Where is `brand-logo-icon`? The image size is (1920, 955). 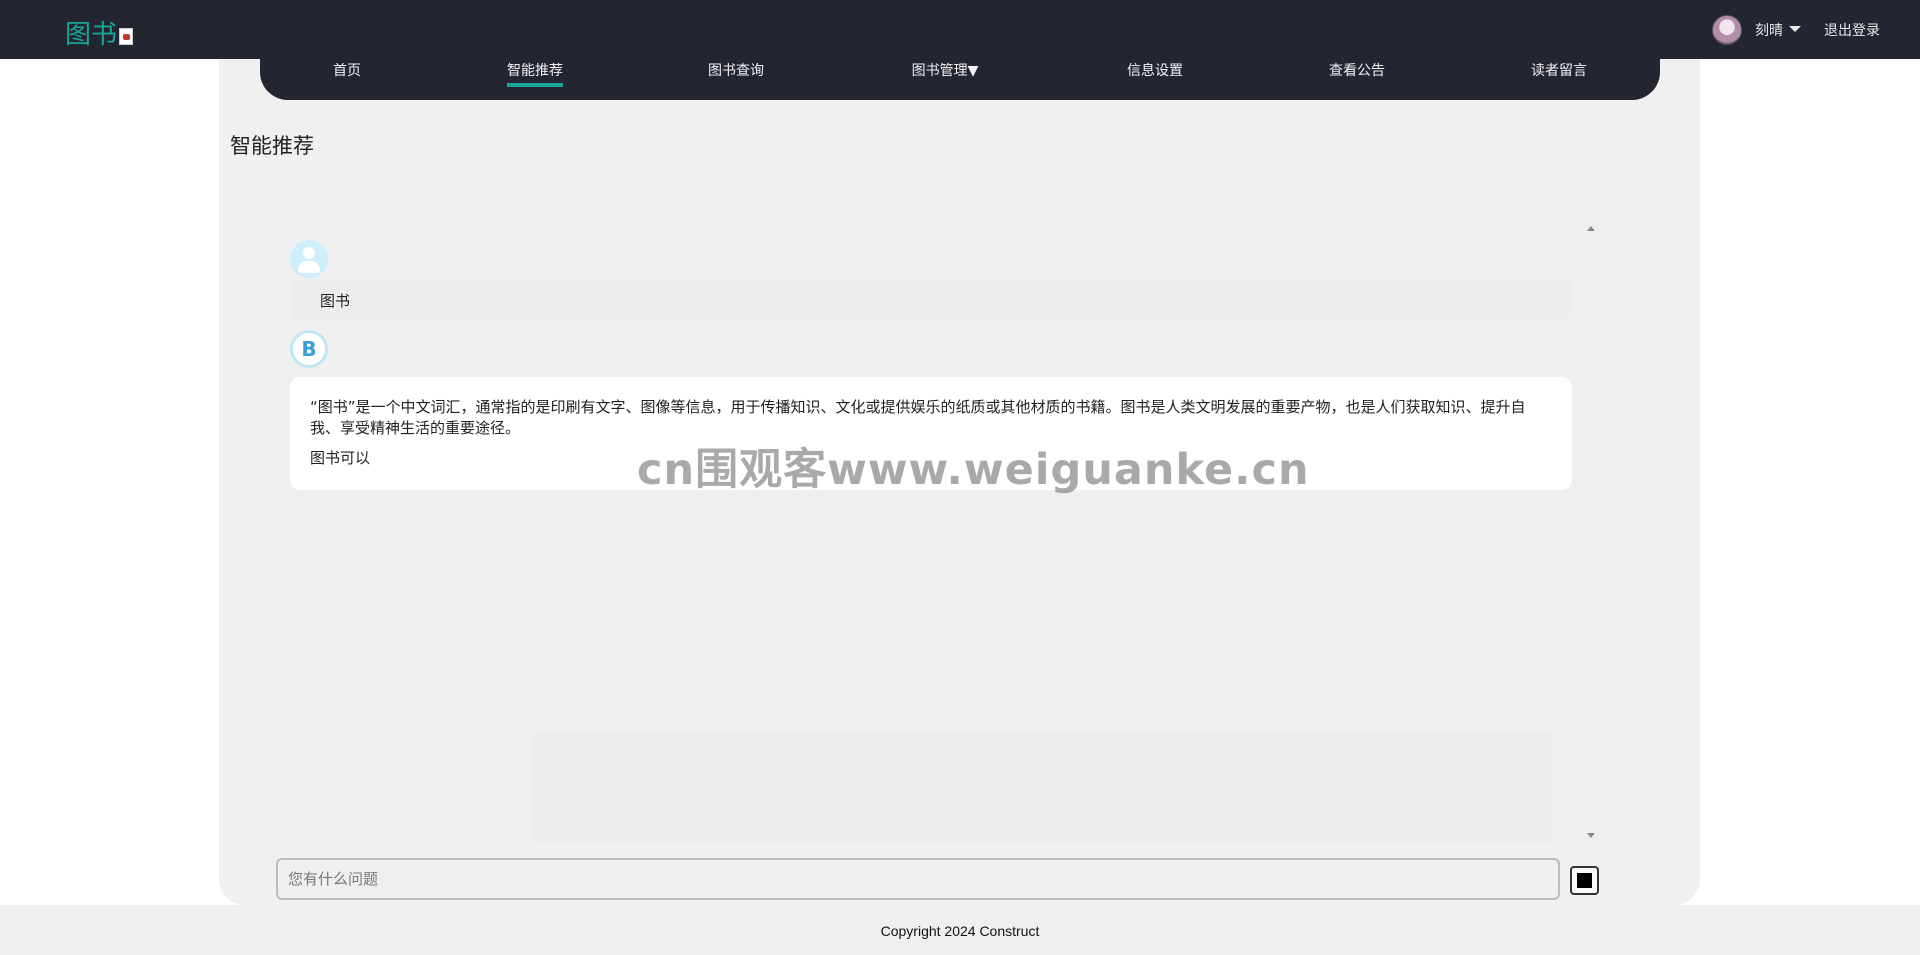 brand-logo-icon is located at coordinates (126, 36).